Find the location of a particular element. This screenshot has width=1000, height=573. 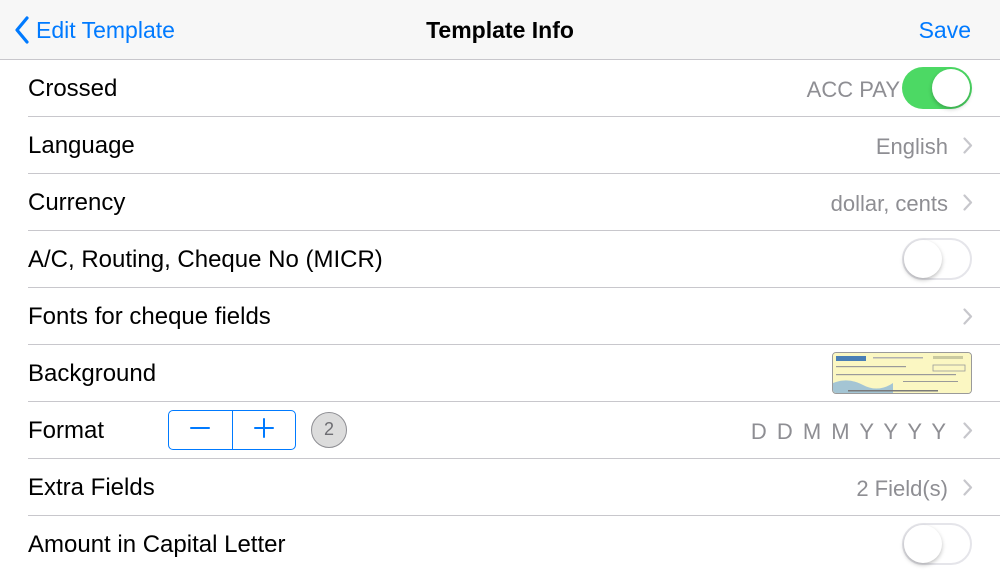

save-button: Save is located at coordinates (945, 30).